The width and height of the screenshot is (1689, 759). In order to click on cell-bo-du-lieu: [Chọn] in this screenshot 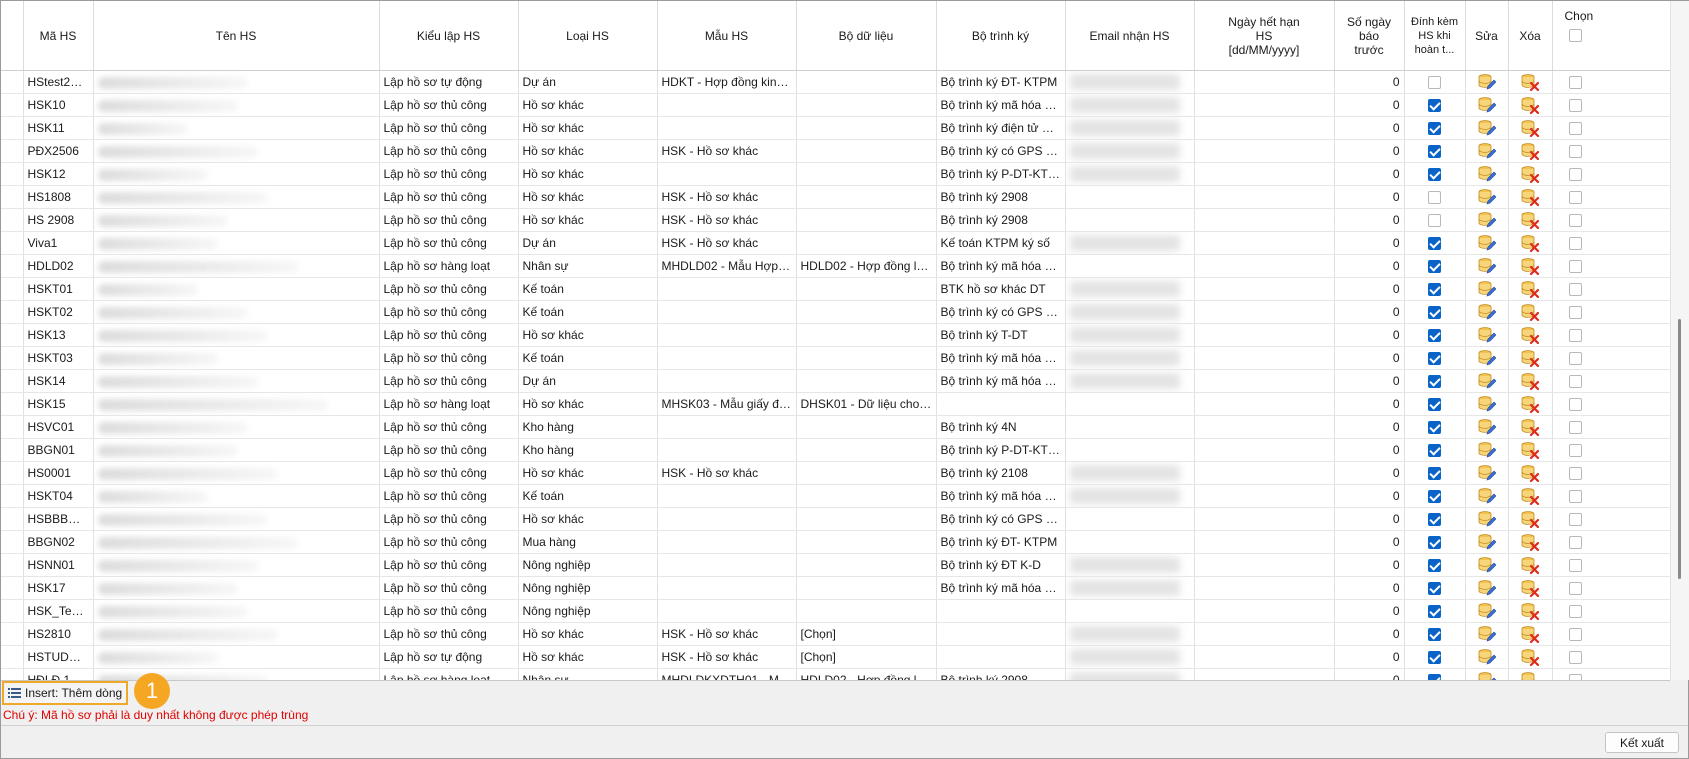, I will do `click(866, 657)`.